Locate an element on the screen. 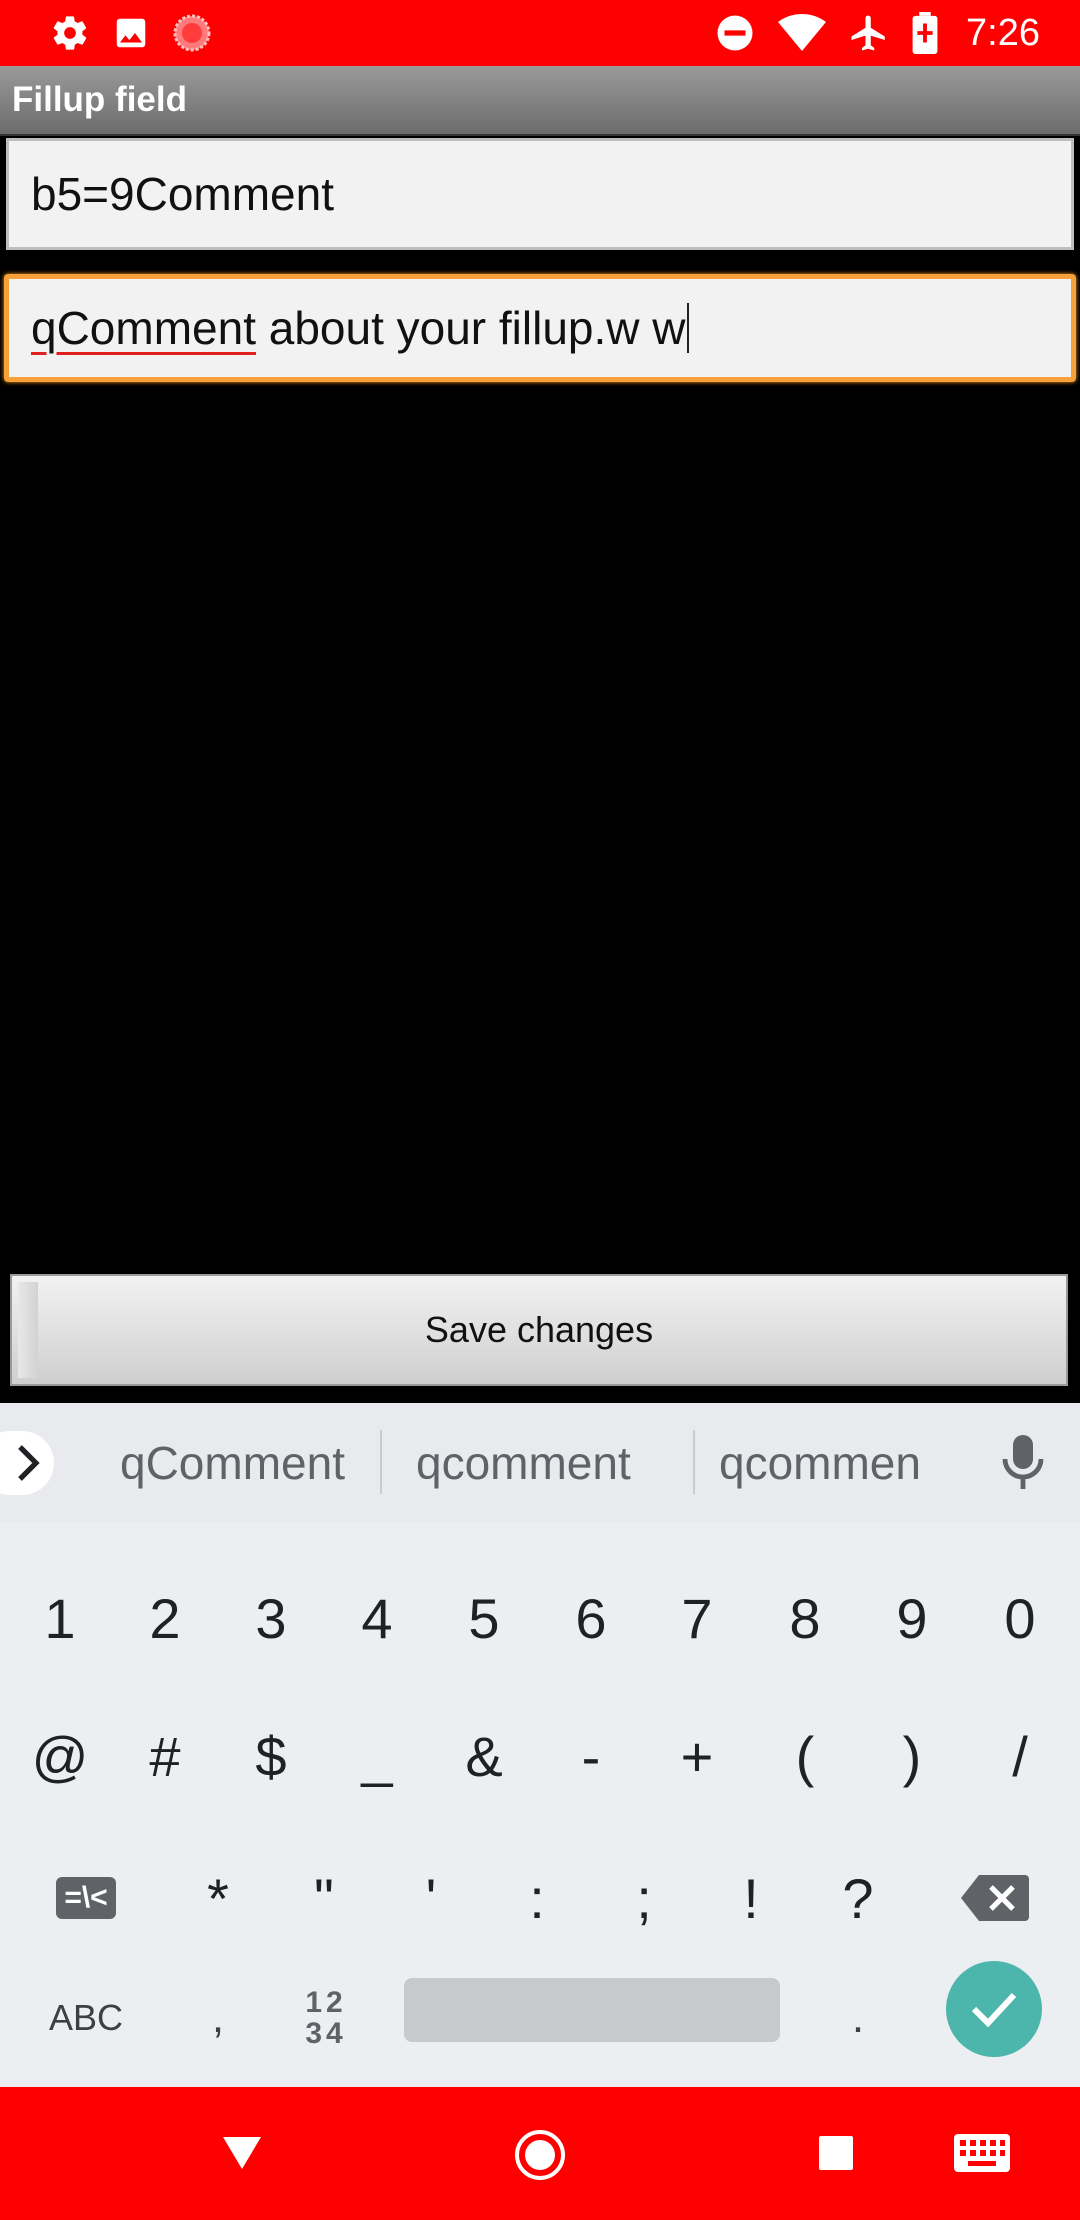 The height and width of the screenshot is (2220, 1080). back-icon is located at coordinates (242, 2153).